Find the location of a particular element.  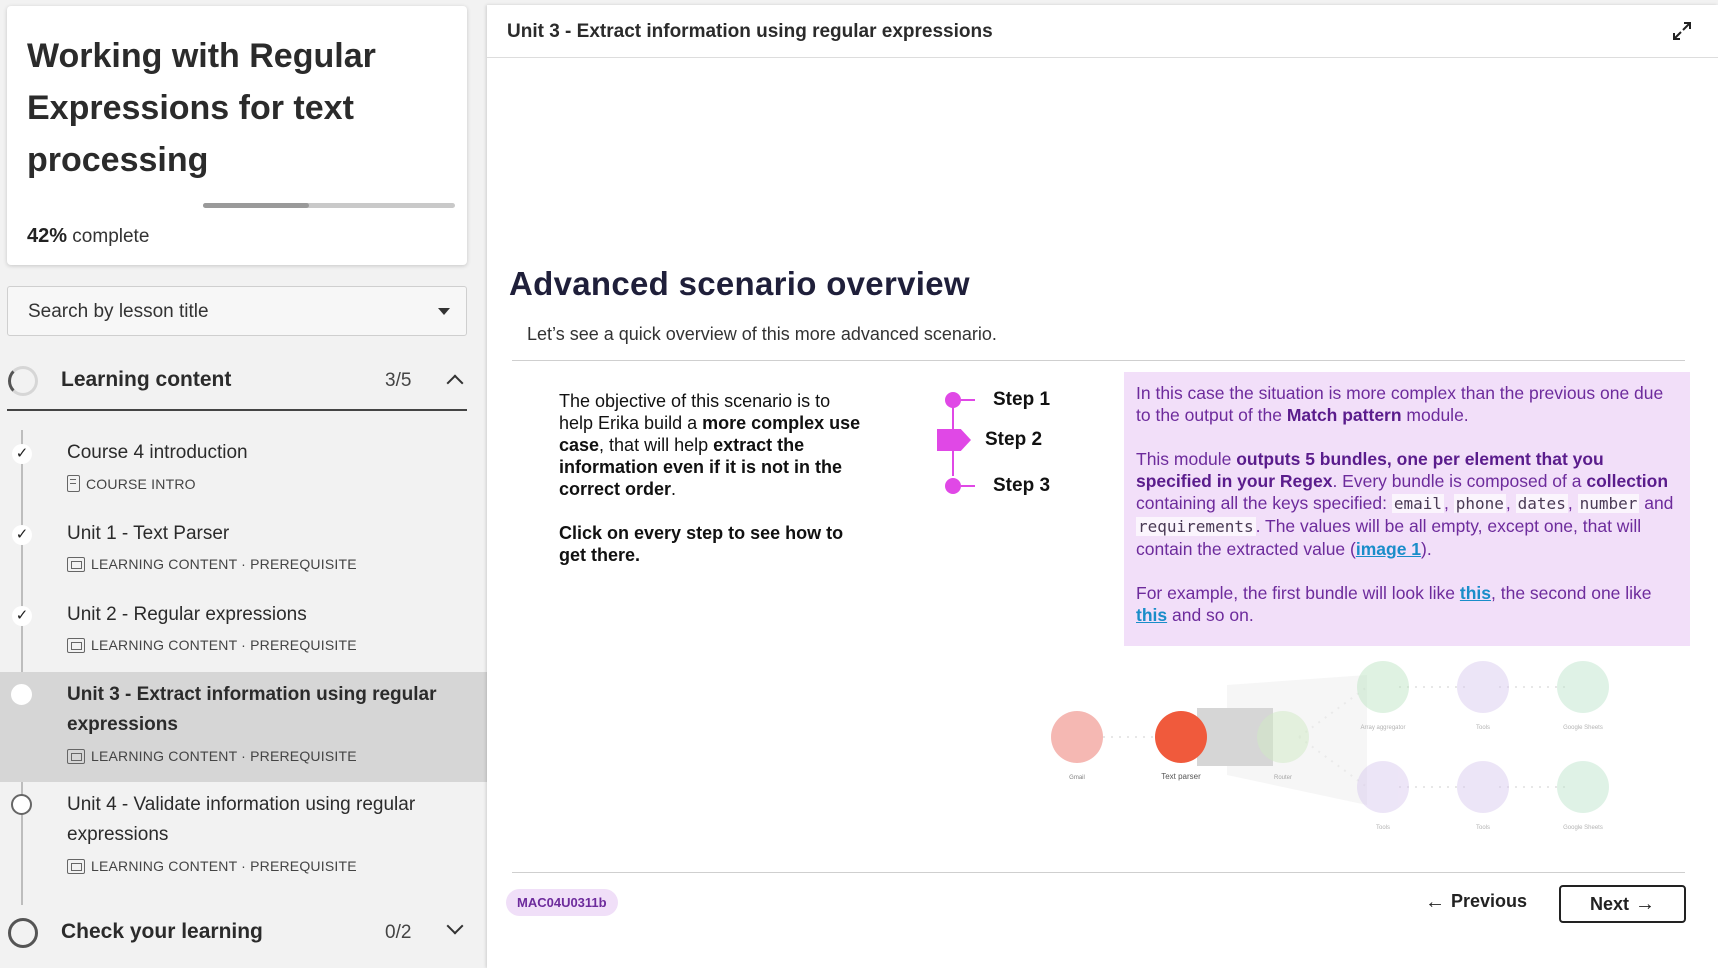

emphasis: outputs 5 bundles is located at coordinates (1311, 459).